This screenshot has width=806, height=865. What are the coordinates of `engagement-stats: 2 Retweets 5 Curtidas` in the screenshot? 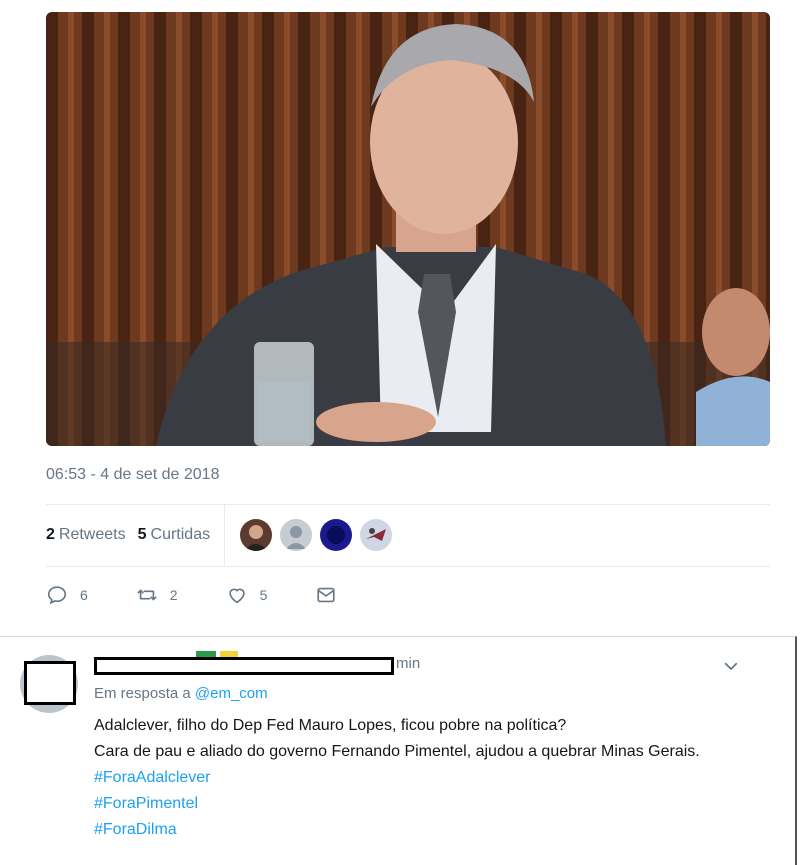 It's located at (408, 535).